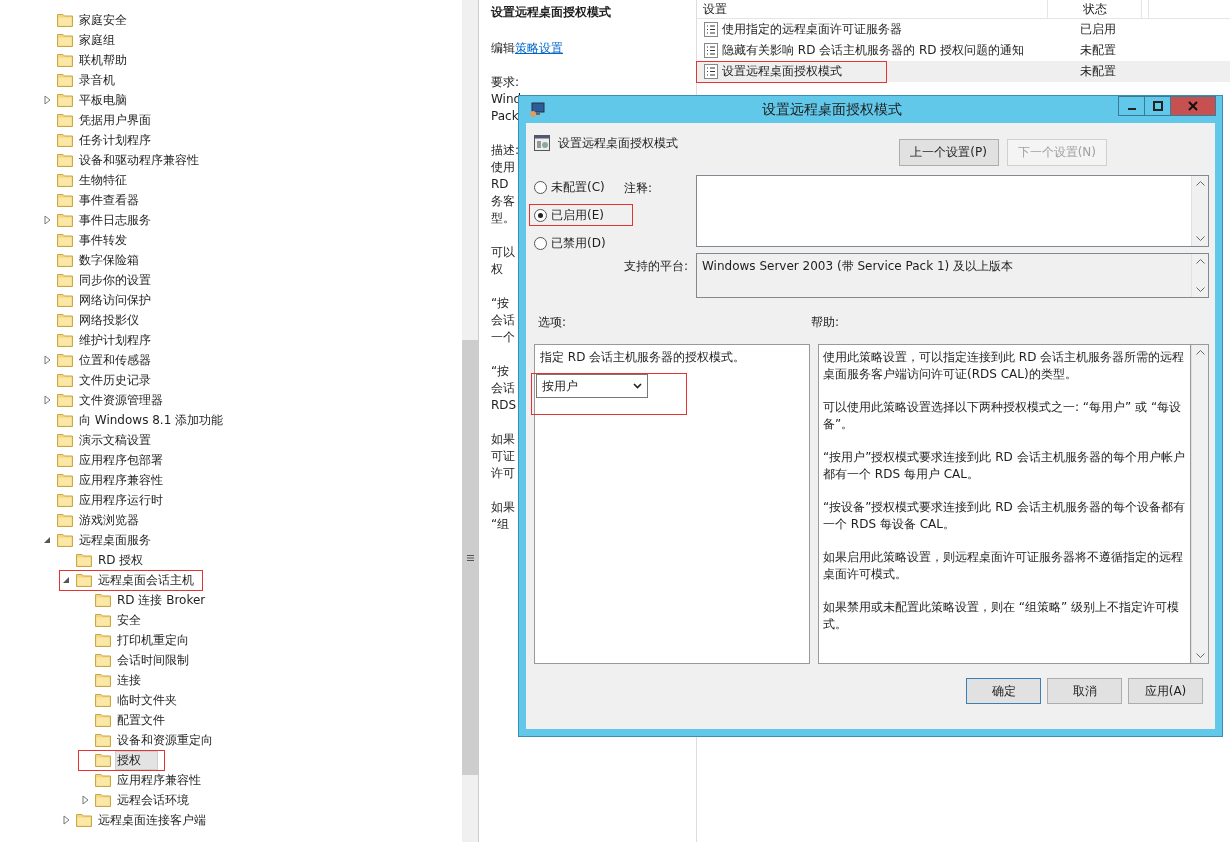 This screenshot has height=842, width=1230. What do you see at coordinates (114, 620) in the screenshot?
I see `tree-item: 安全` at bounding box center [114, 620].